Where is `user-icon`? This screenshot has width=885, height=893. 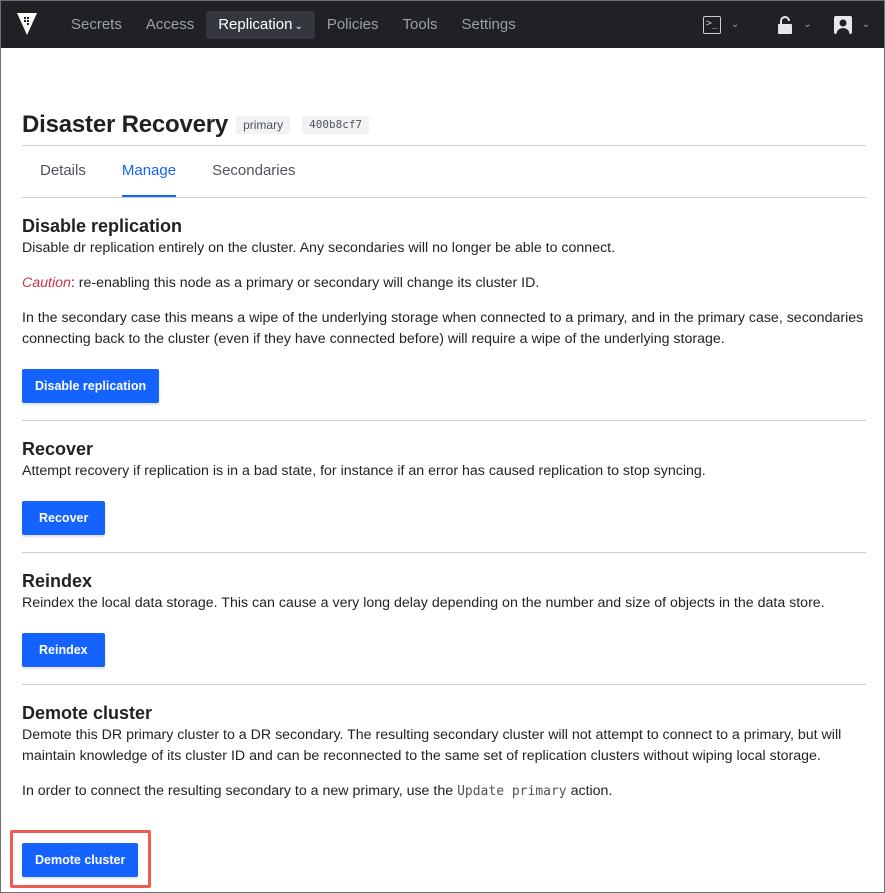 user-icon is located at coordinates (842, 24).